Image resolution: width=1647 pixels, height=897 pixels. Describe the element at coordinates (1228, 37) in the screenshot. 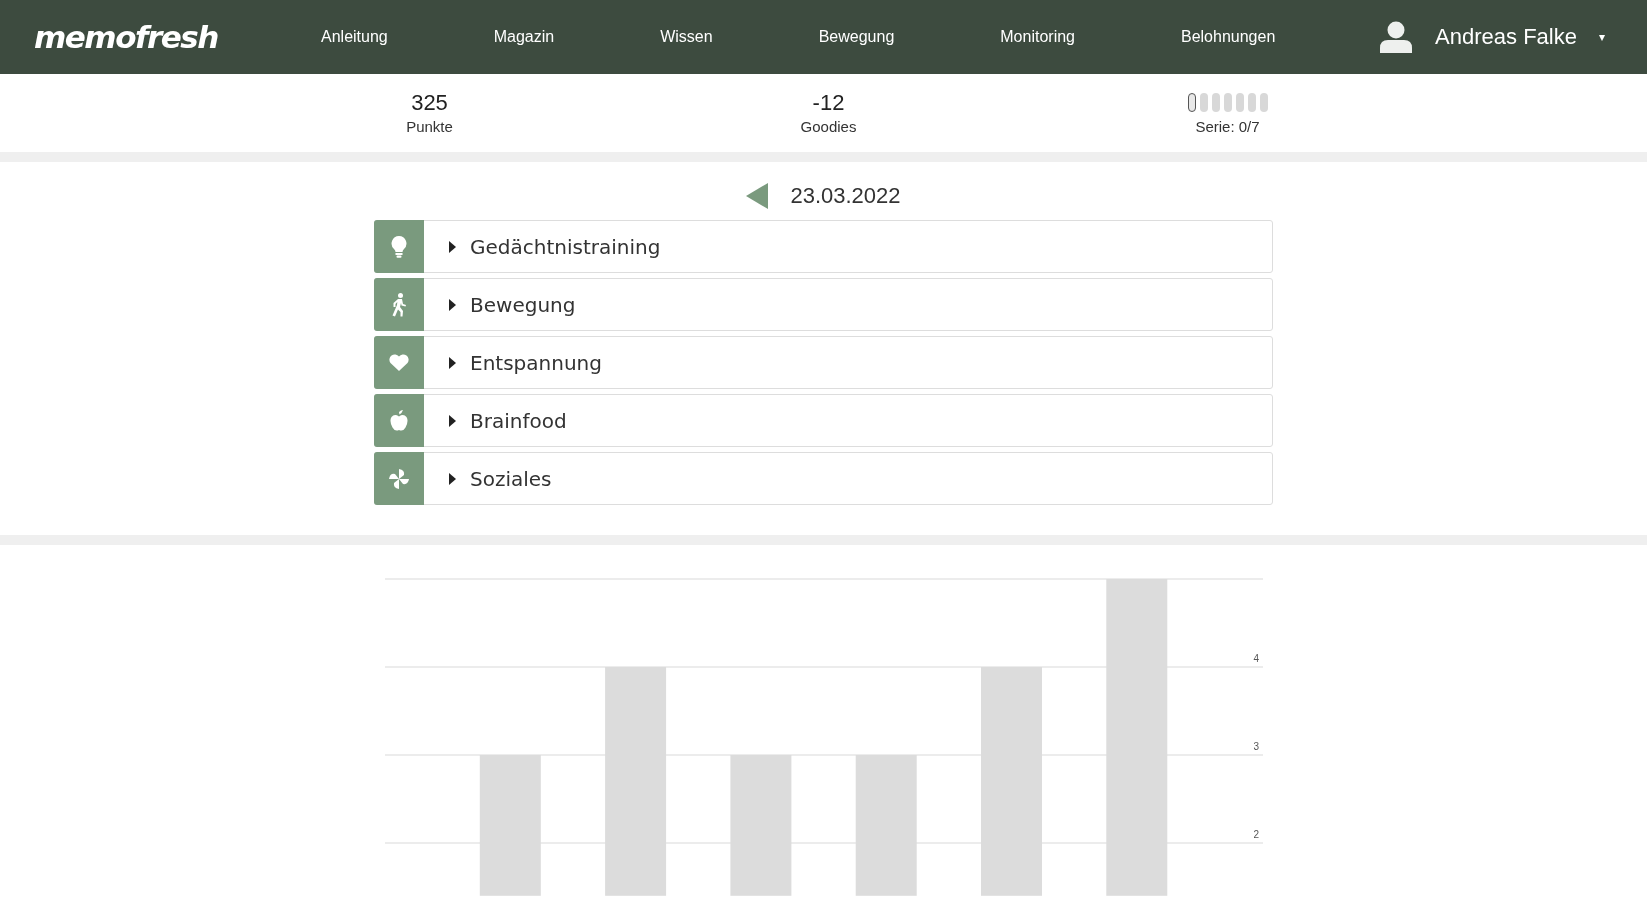

I see `nav-link: Belohnungen` at that location.